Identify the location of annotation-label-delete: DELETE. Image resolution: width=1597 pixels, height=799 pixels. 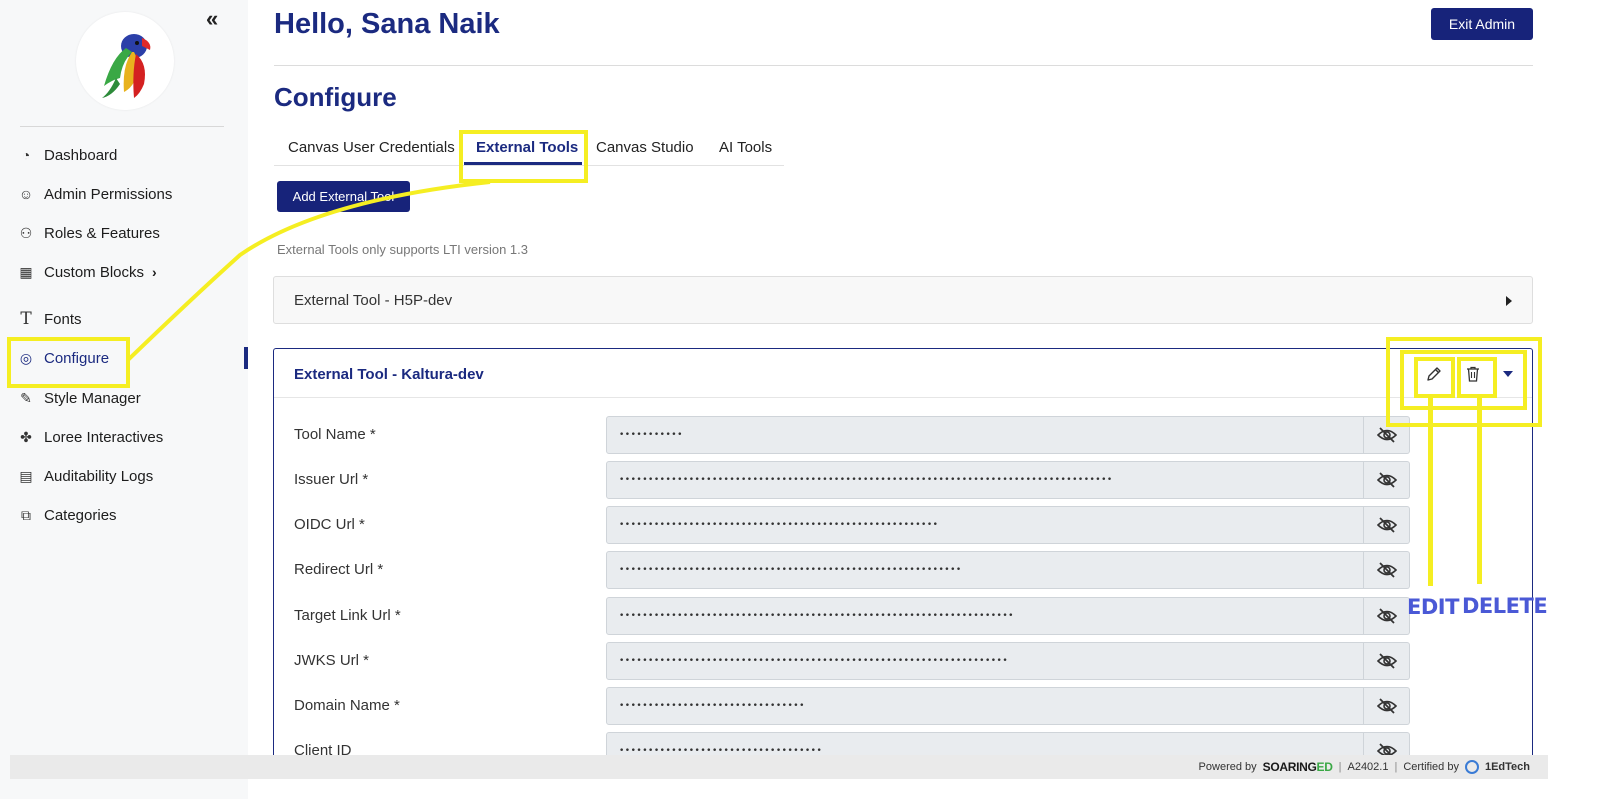
(1505, 606).